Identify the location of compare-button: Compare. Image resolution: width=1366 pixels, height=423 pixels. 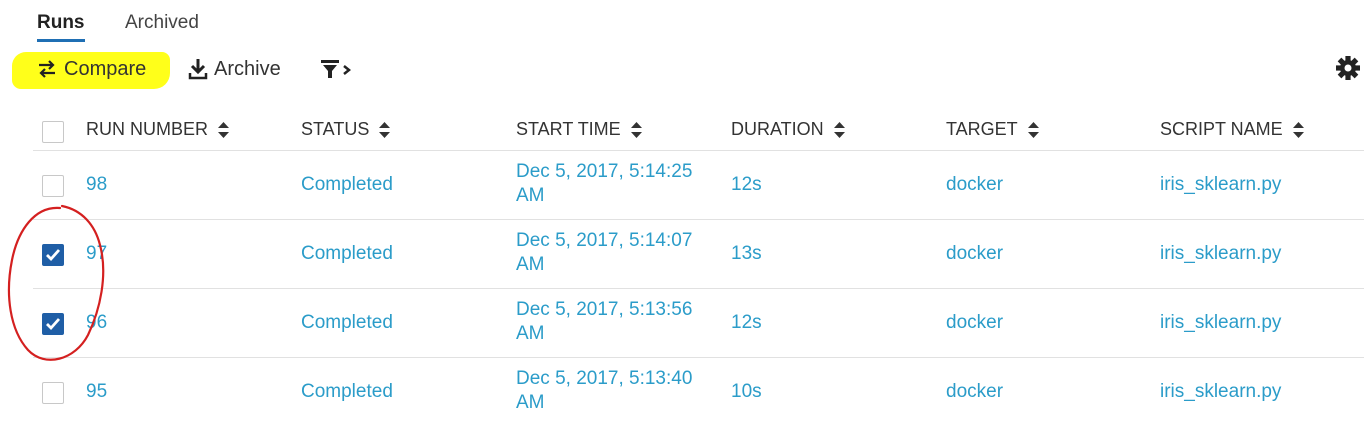
(91, 69).